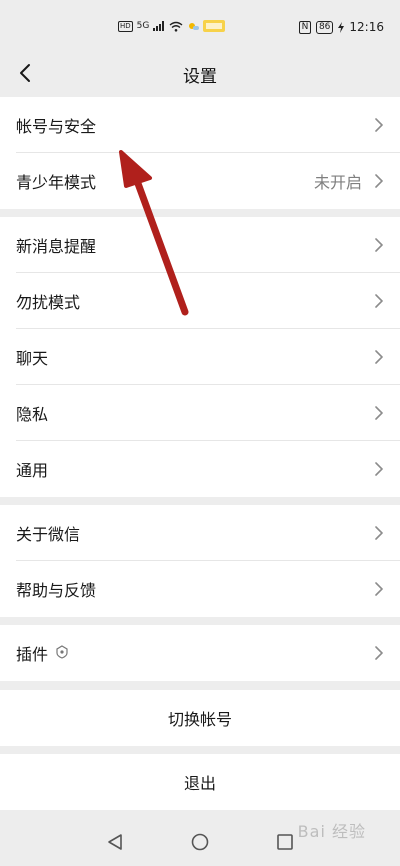 The image size is (400, 866). I want to click on plugin-icon, so click(62, 652).